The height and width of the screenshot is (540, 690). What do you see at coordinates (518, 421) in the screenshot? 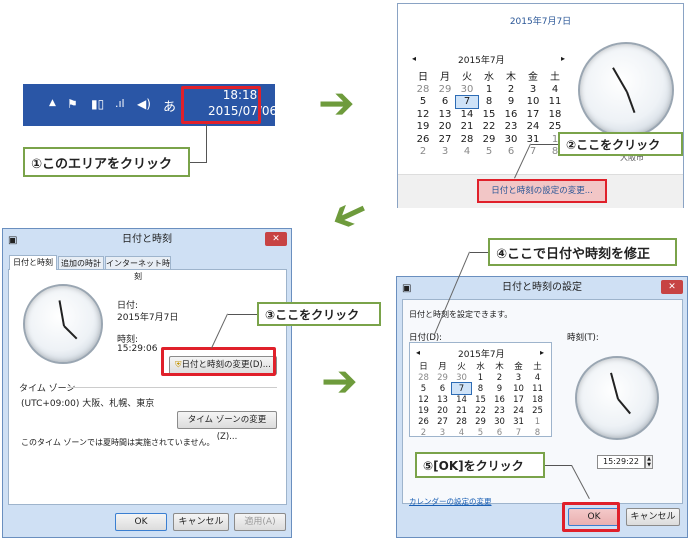
I see `calendar-day: 31` at bounding box center [518, 421].